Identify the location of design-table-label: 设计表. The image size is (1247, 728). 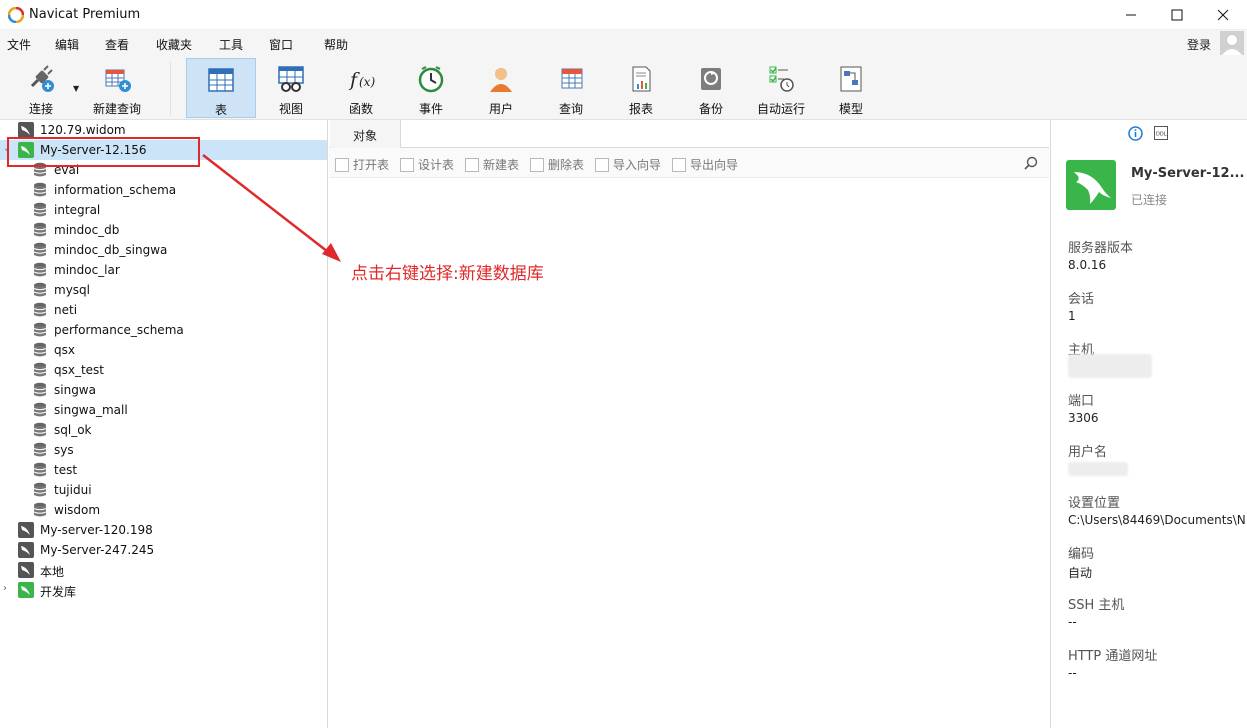
(436, 165).